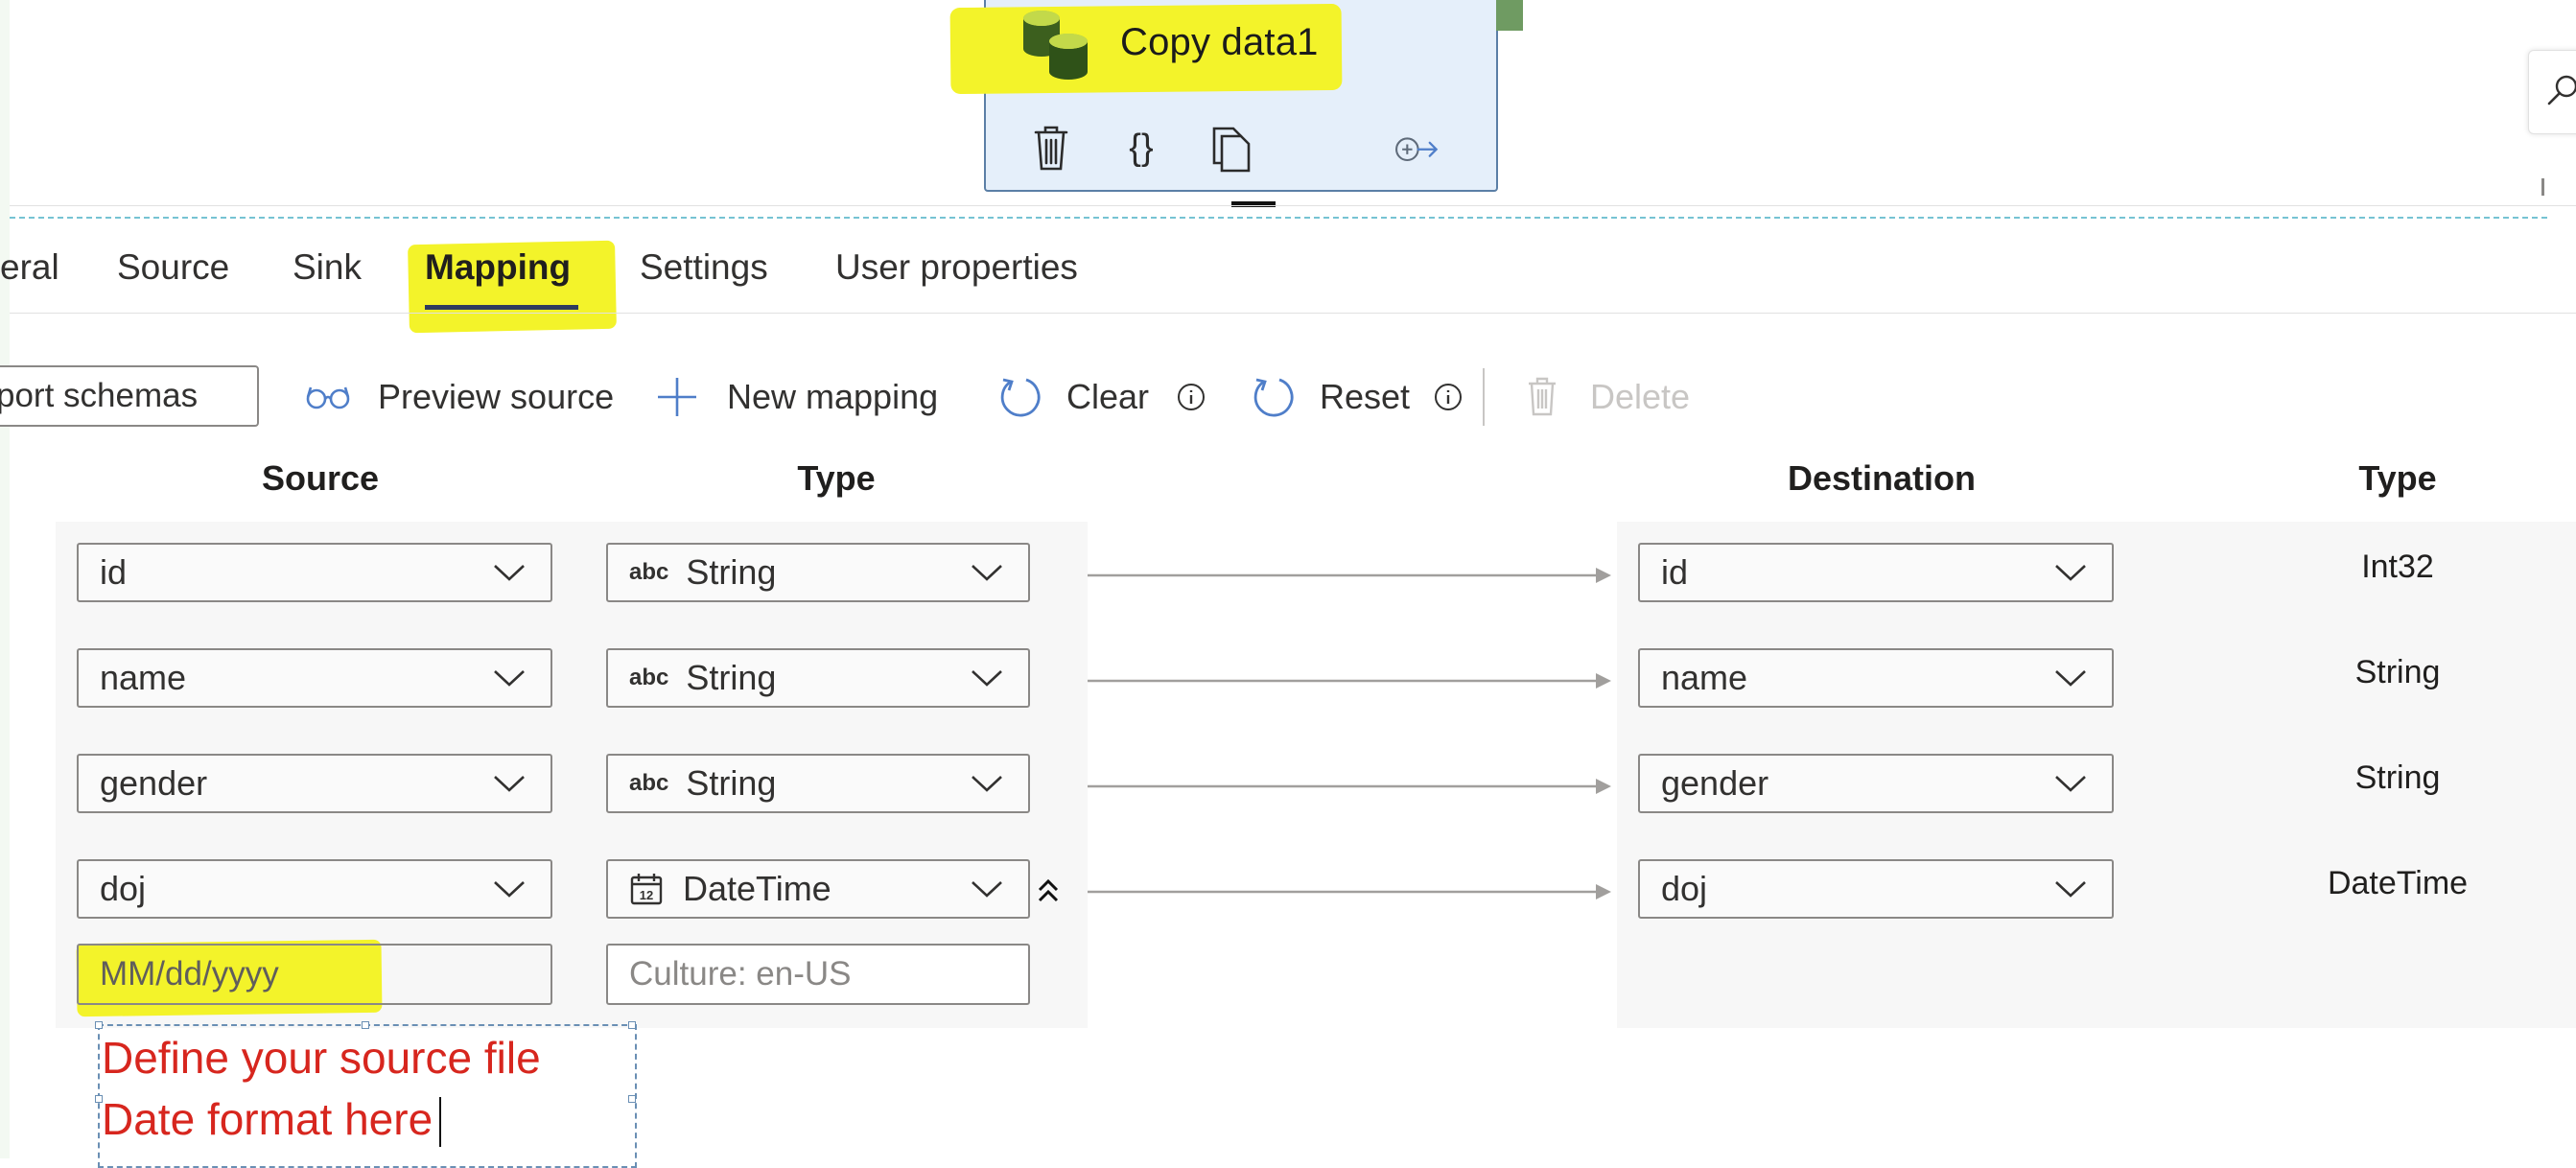 The height and width of the screenshot is (1168, 2576). Describe the element at coordinates (1141, 148) in the screenshot. I see `code-icon: {}` at that location.